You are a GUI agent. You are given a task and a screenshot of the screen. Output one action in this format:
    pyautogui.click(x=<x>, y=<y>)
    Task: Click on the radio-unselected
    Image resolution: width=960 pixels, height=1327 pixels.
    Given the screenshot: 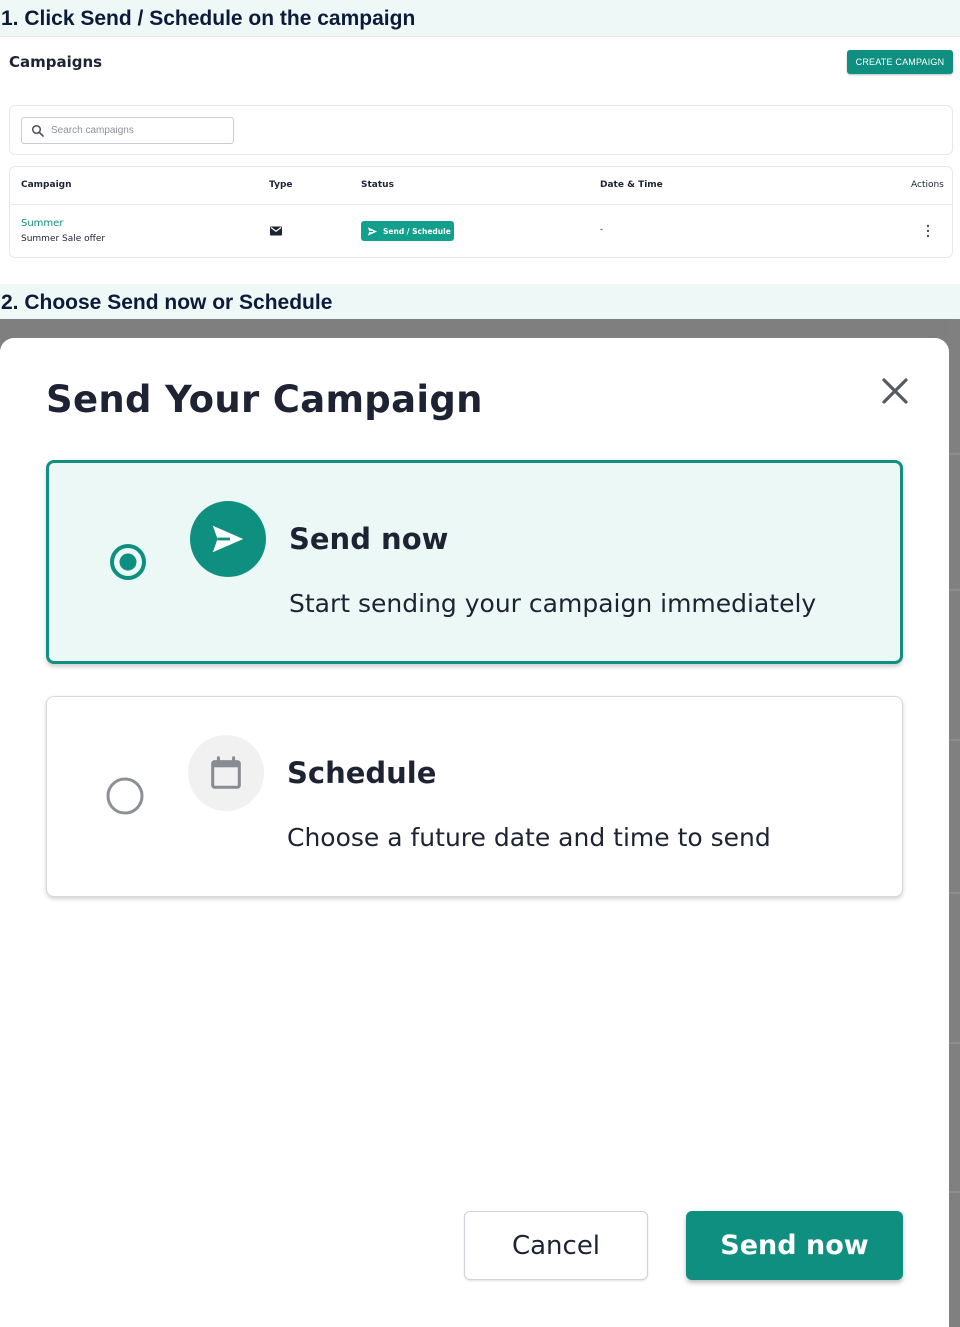 What is the action you would take?
    pyautogui.click(x=125, y=796)
    